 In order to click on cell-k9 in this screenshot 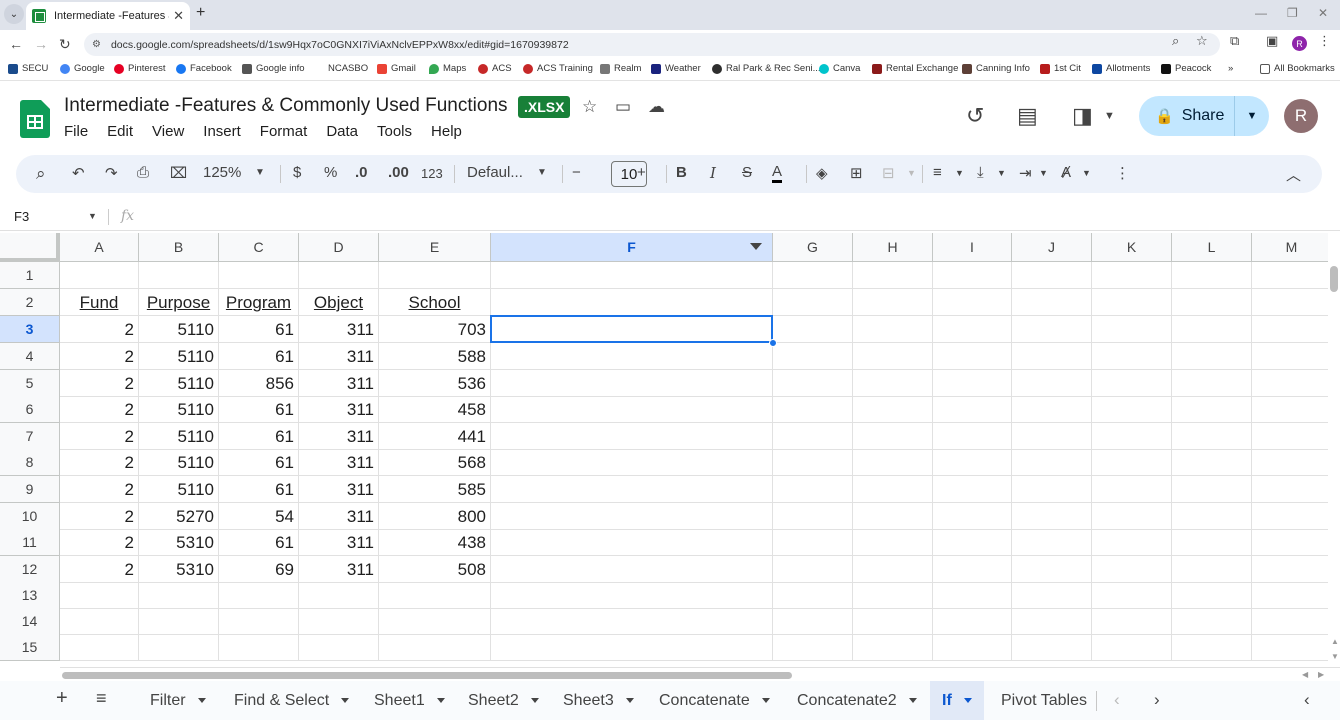, I will do `click(1132, 489)`.